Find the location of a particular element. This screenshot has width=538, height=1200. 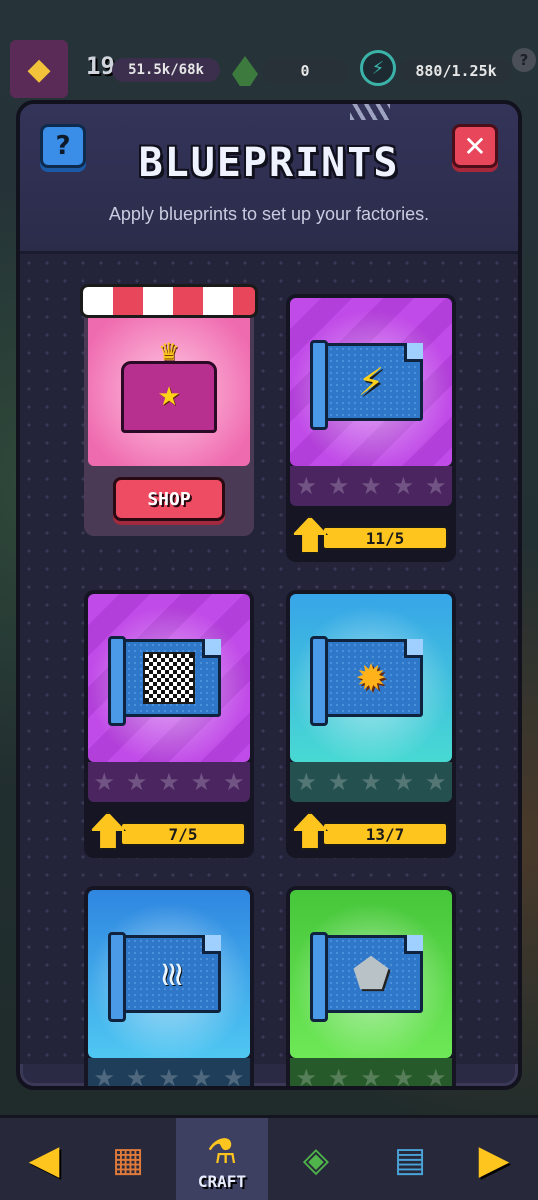

nav-craft-label: CRAFT is located at coordinates (222, 1181).